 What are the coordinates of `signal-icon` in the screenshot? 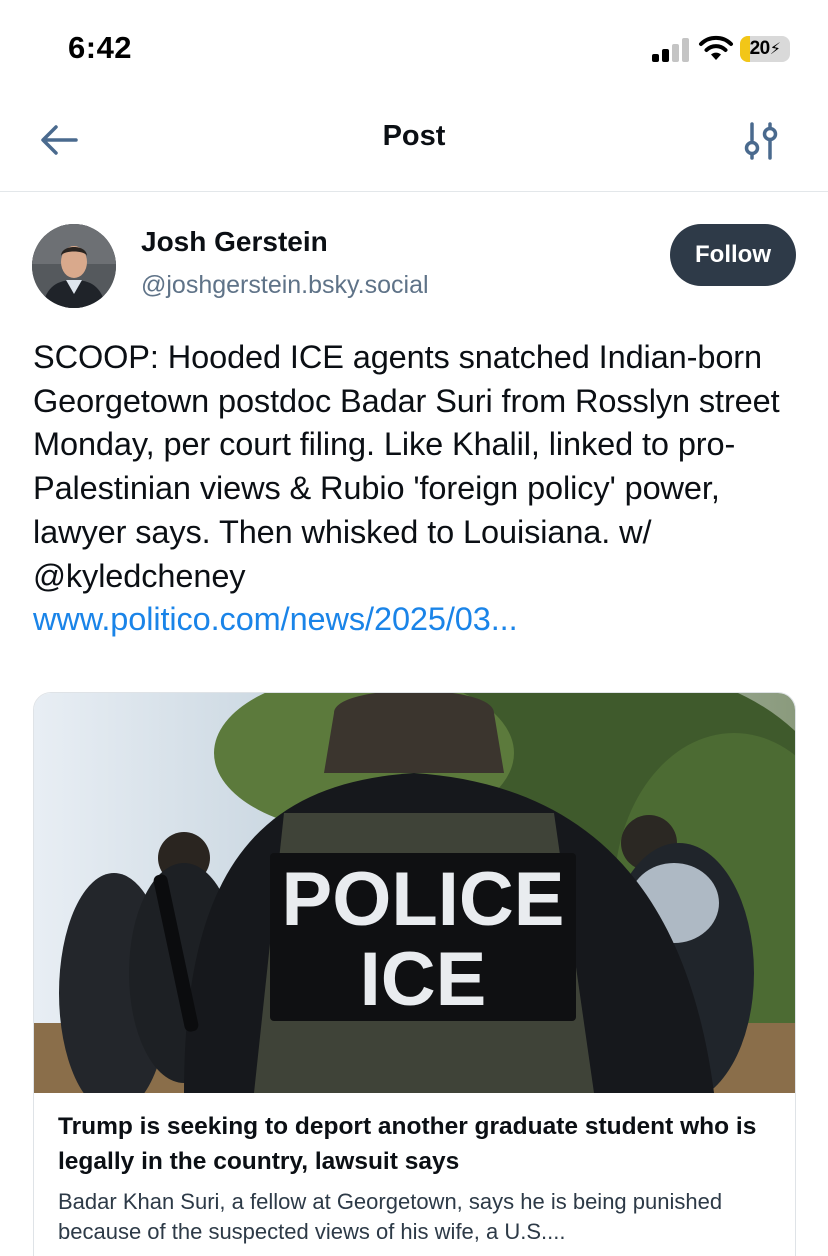 It's located at (671, 50).